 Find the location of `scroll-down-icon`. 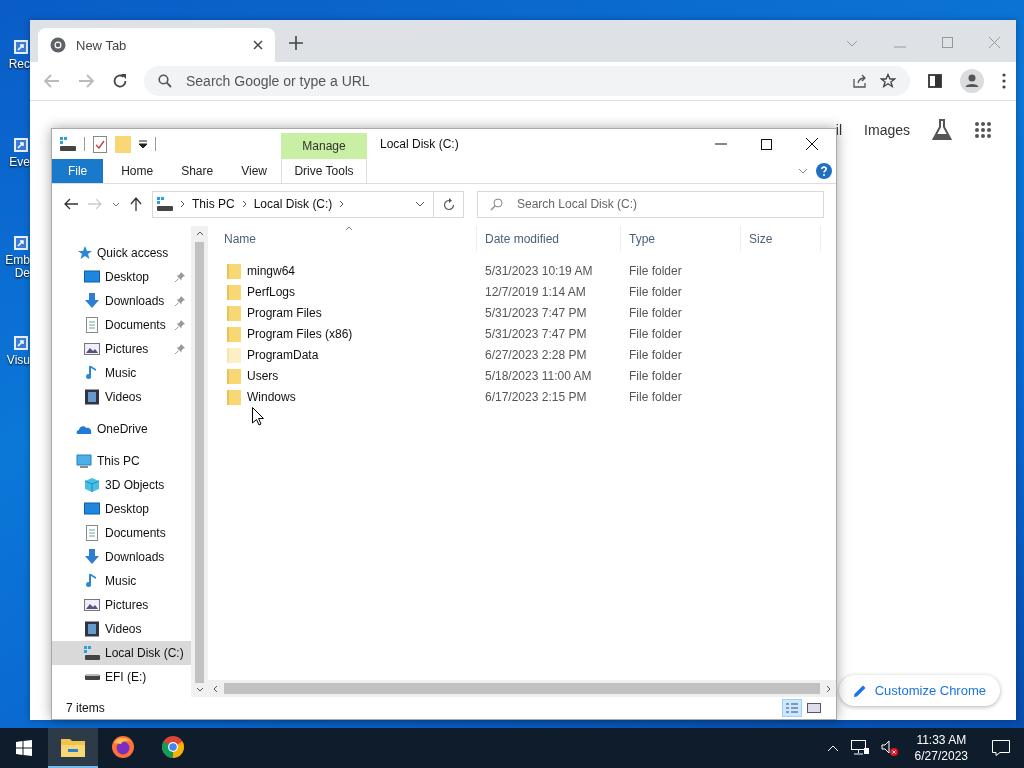

scroll-down-icon is located at coordinates (199, 689).